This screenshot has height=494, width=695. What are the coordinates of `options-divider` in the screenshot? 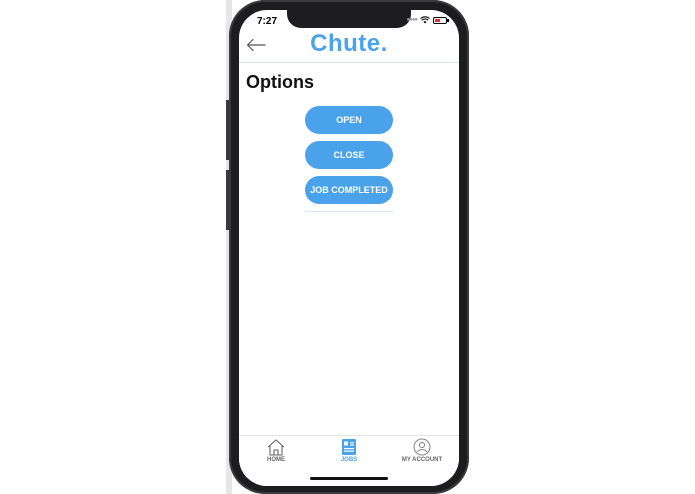 It's located at (349, 211).